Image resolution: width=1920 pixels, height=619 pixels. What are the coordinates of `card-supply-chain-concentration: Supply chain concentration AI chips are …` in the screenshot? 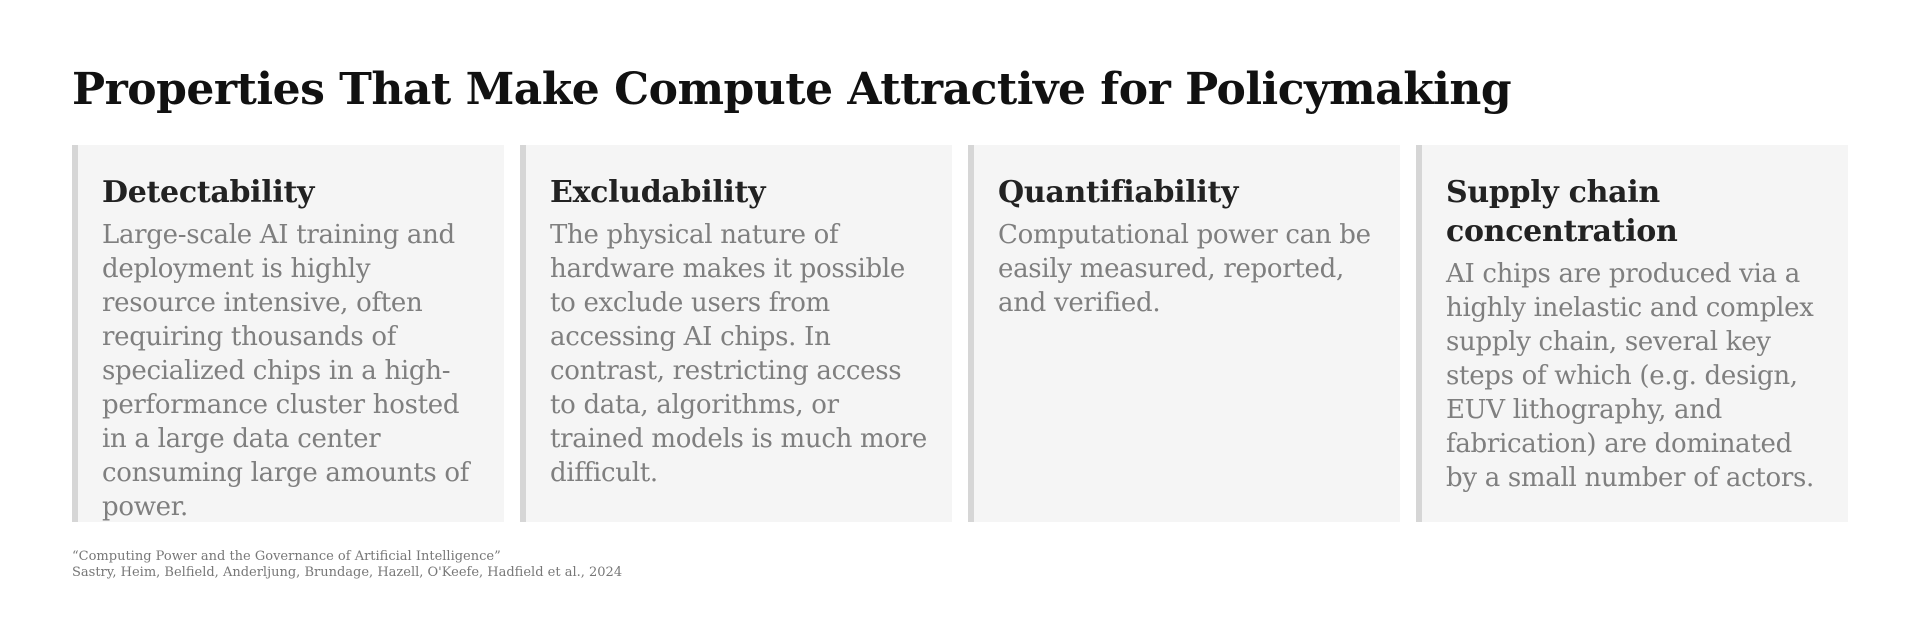 It's located at (1632, 333).